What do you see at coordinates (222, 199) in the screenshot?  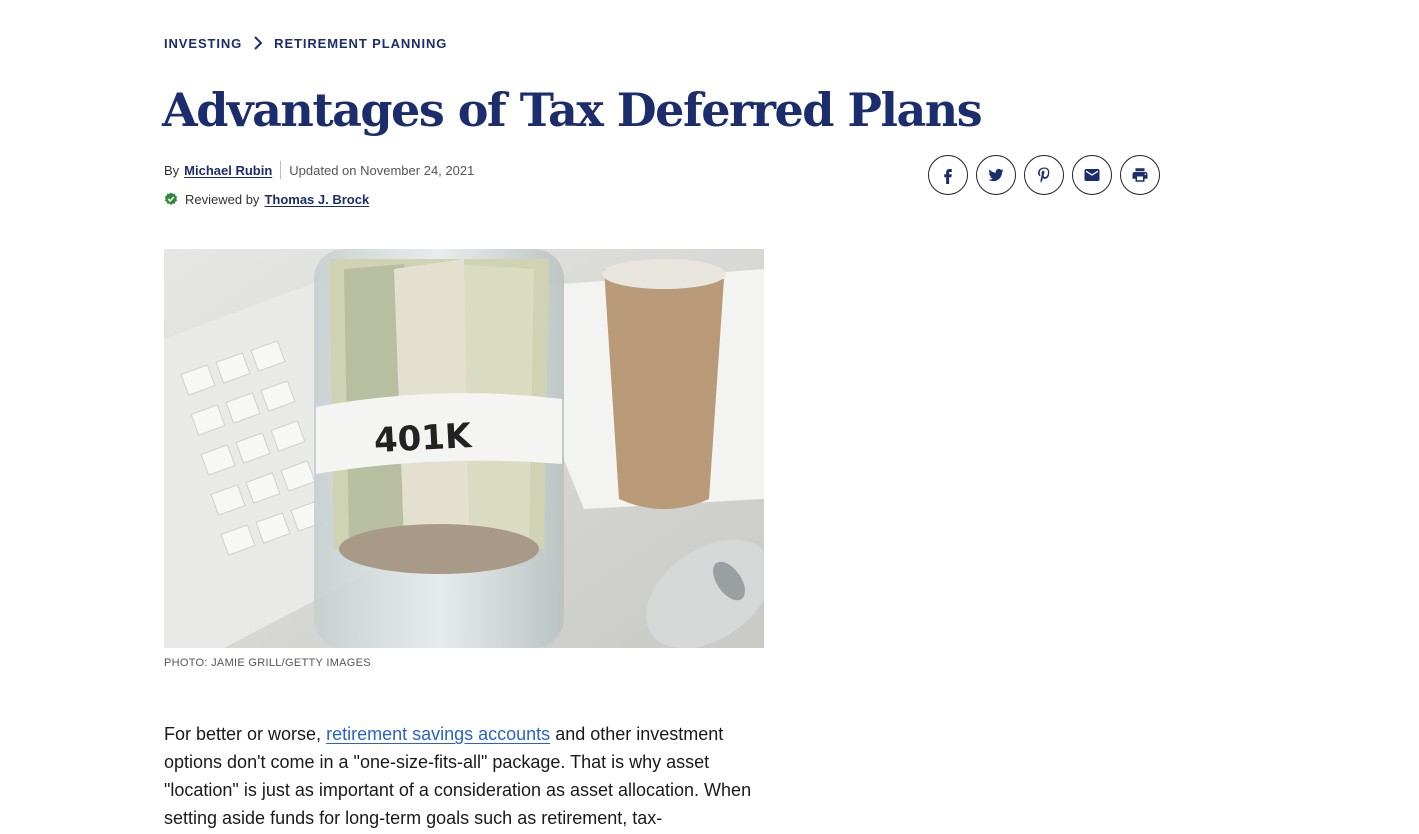 I see `reviewed-label: Reviewed by` at bounding box center [222, 199].